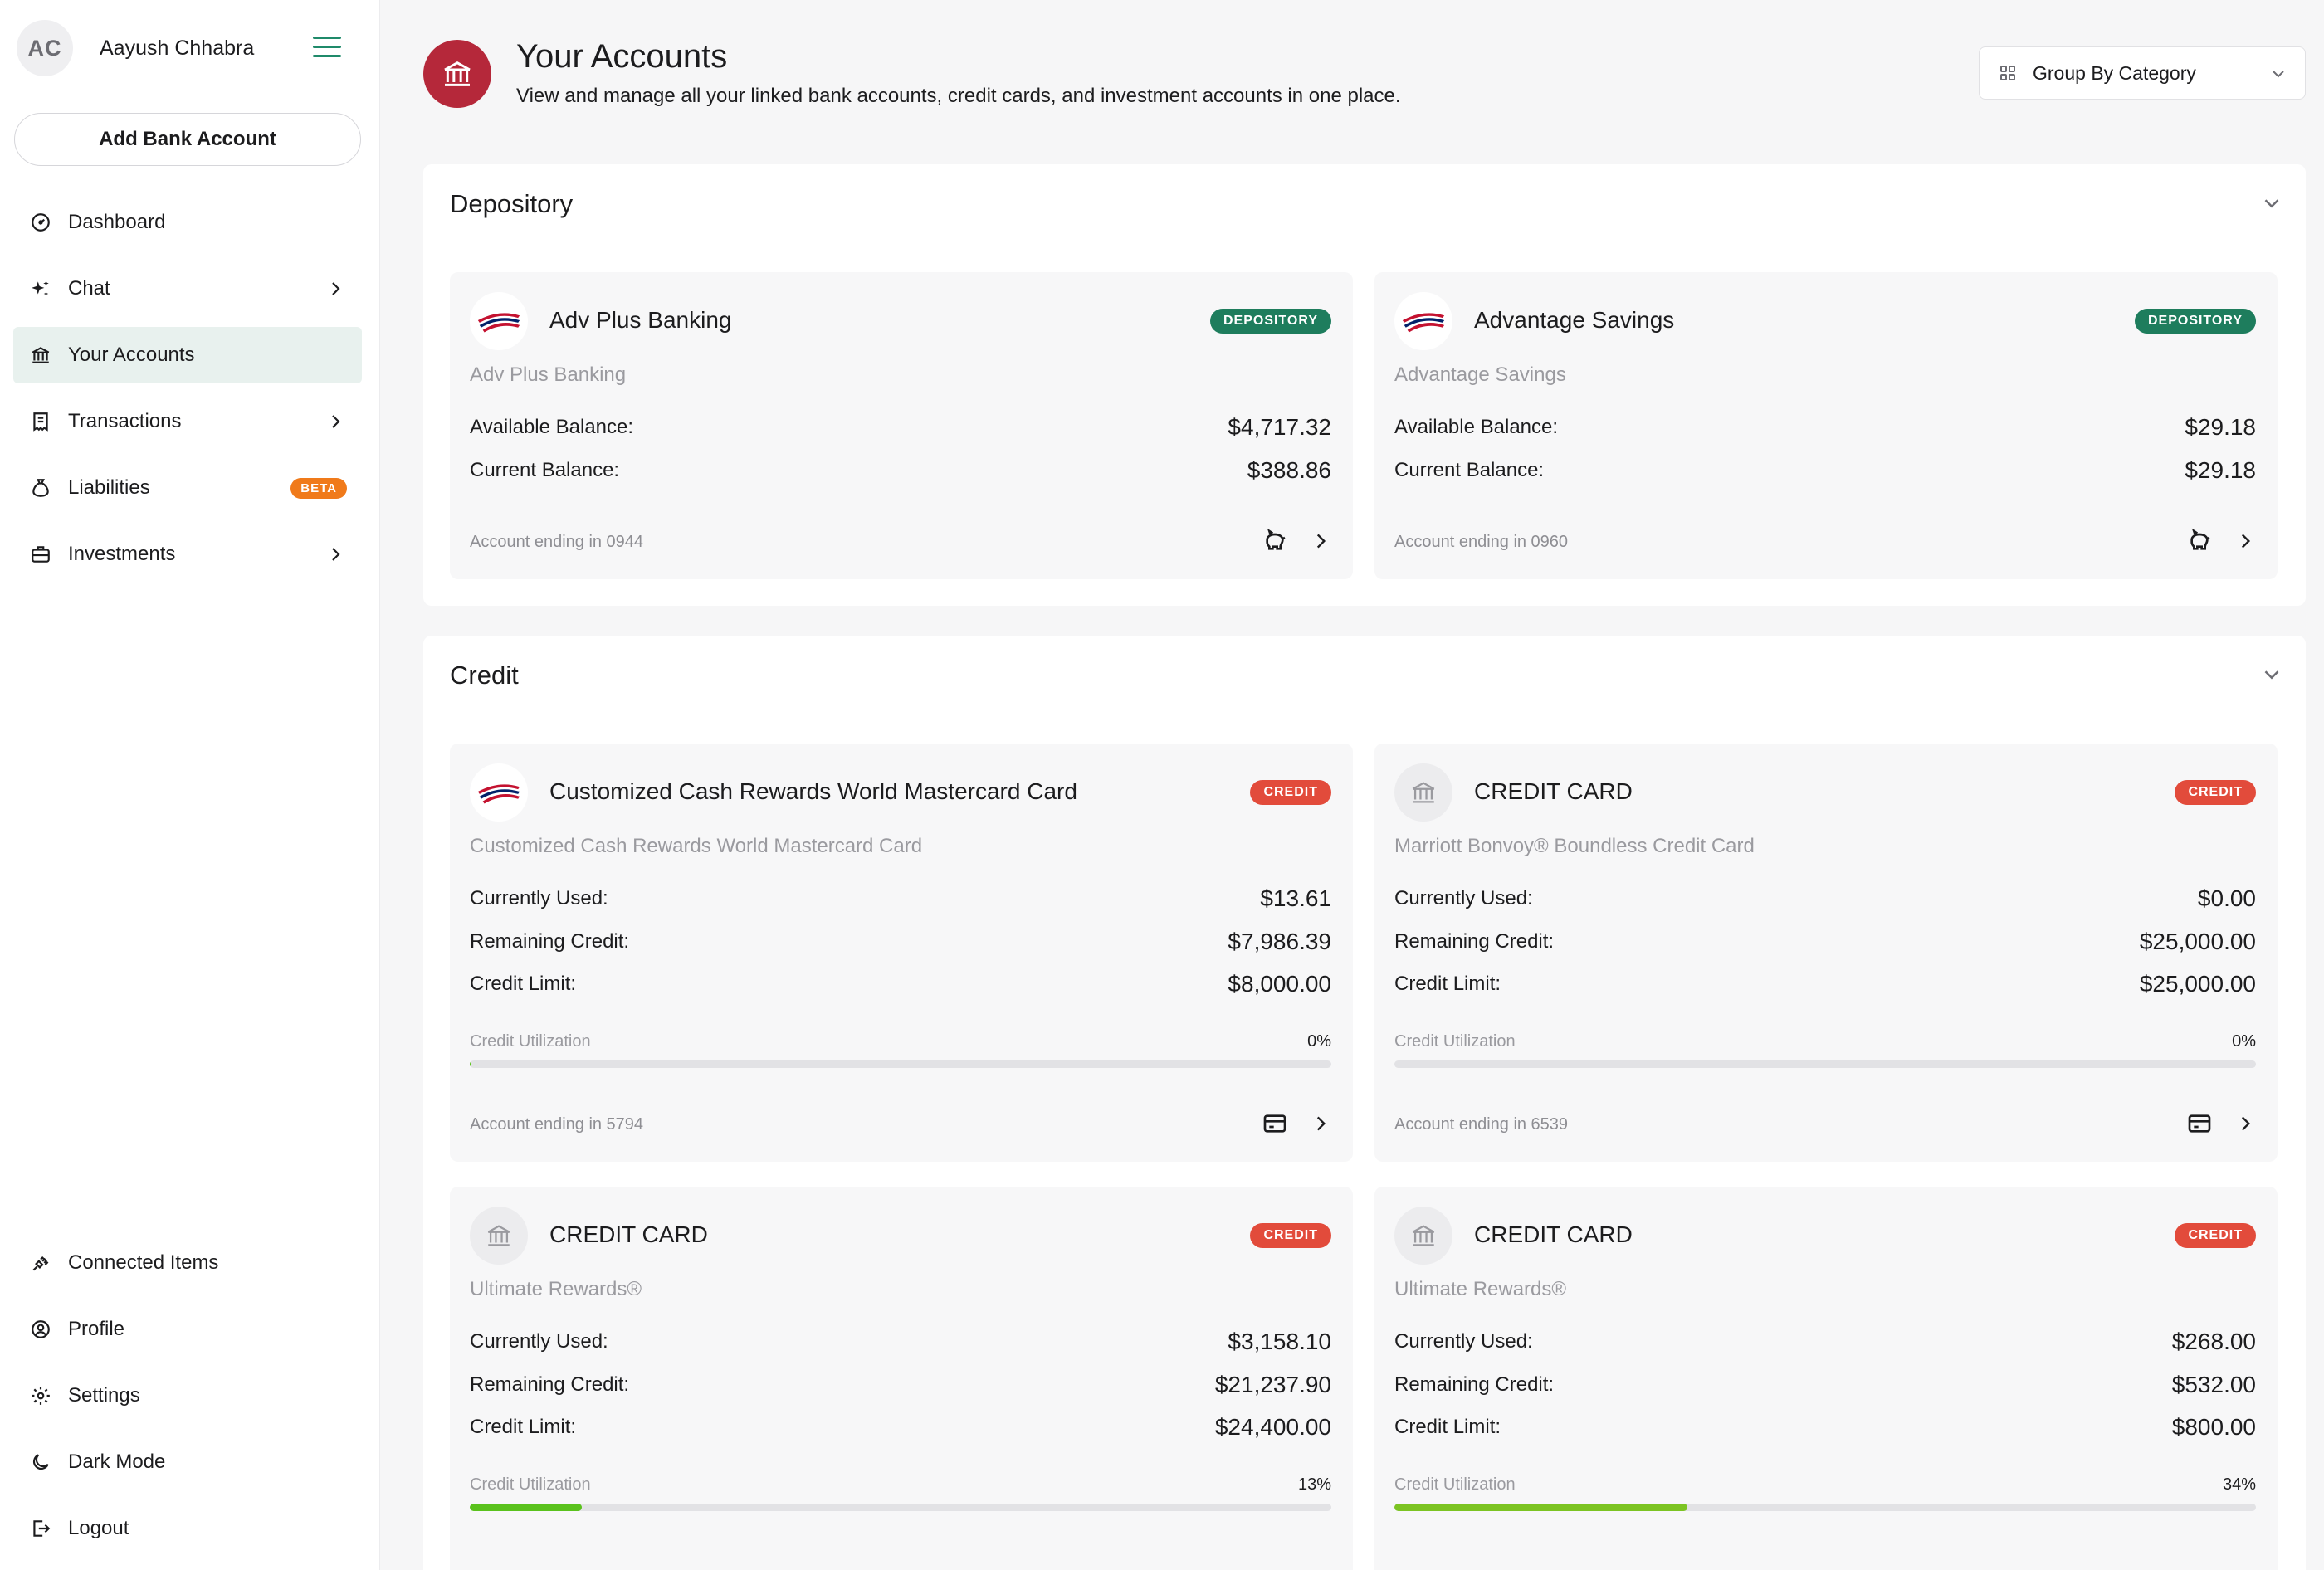 The image size is (2324, 1570). Describe the element at coordinates (187, 139) in the screenshot. I see `add-bank-account-button: Add Bank Account` at that location.